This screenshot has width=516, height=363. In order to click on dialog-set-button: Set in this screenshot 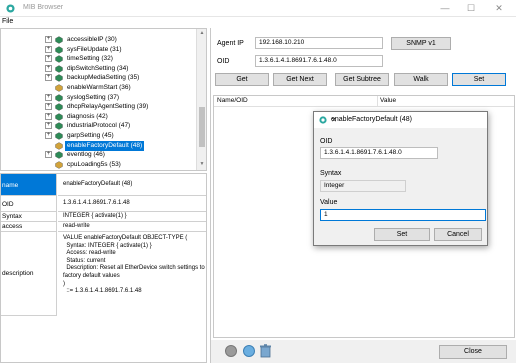, I will do `click(402, 234)`.